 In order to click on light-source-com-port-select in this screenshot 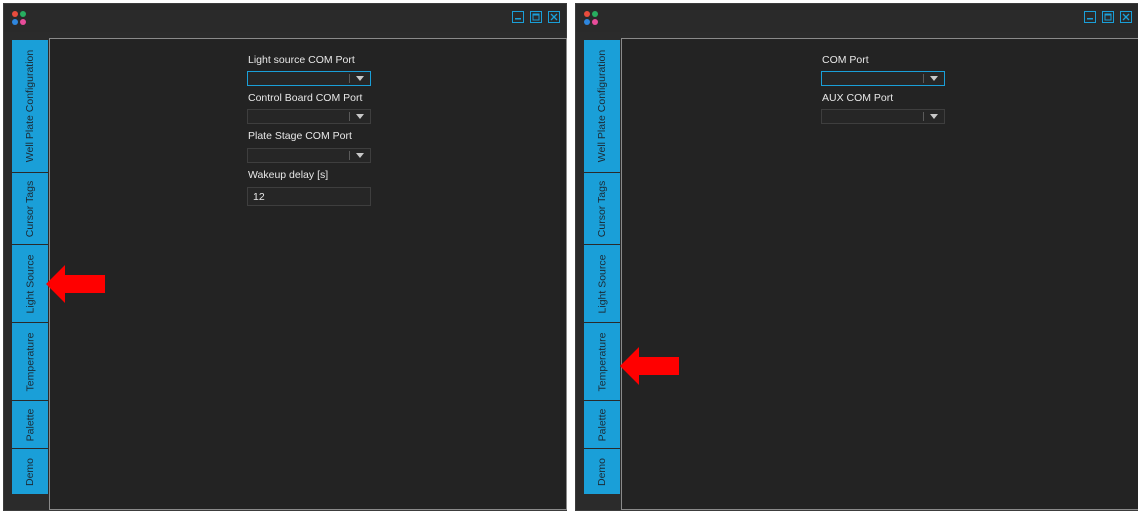, I will do `click(309, 78)`.